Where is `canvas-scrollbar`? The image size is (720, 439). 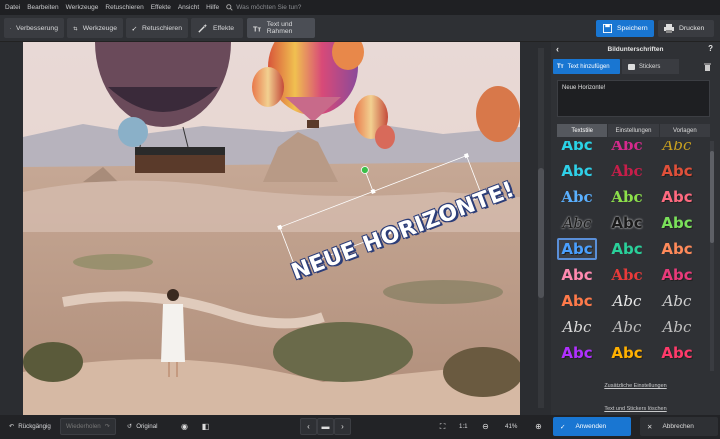 canvas-scrollbar is located at coordinates (541, 228).